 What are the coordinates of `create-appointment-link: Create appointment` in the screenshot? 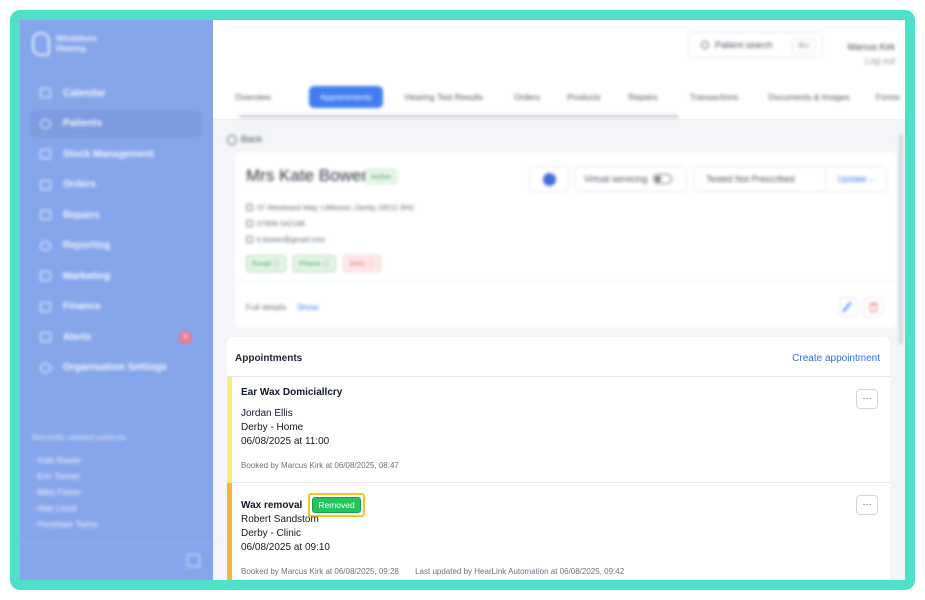 It's located at (836, 358).